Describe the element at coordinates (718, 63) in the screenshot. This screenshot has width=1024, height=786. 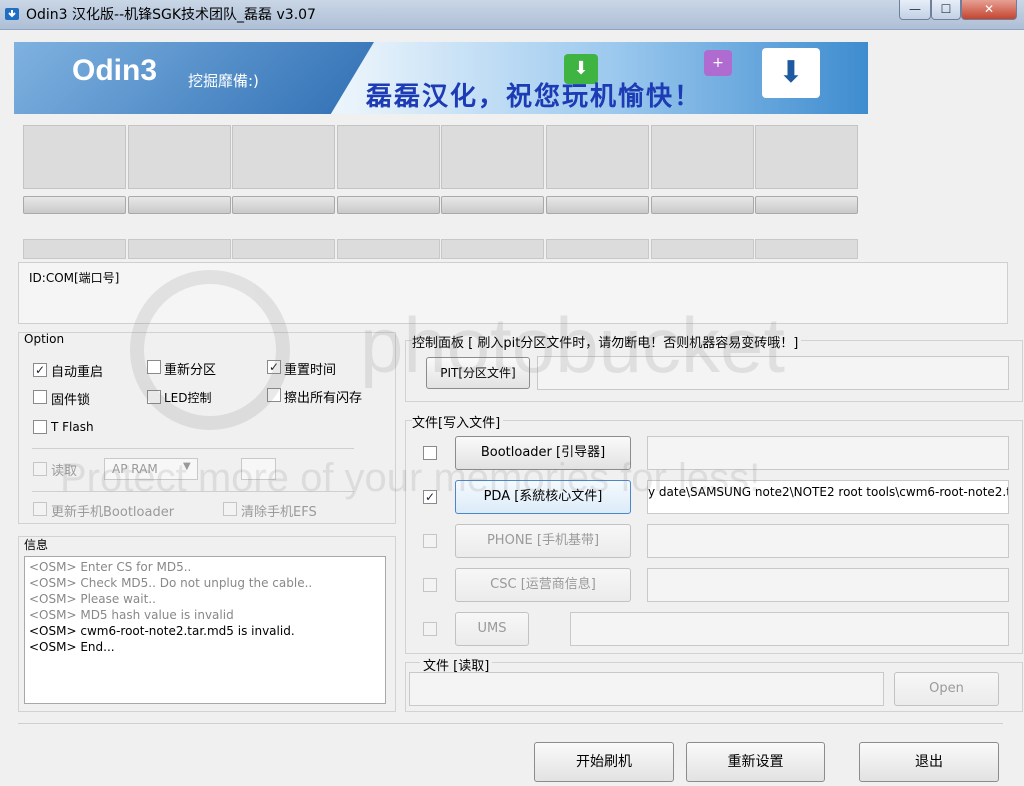
I see `upload-icon: +` at that location.